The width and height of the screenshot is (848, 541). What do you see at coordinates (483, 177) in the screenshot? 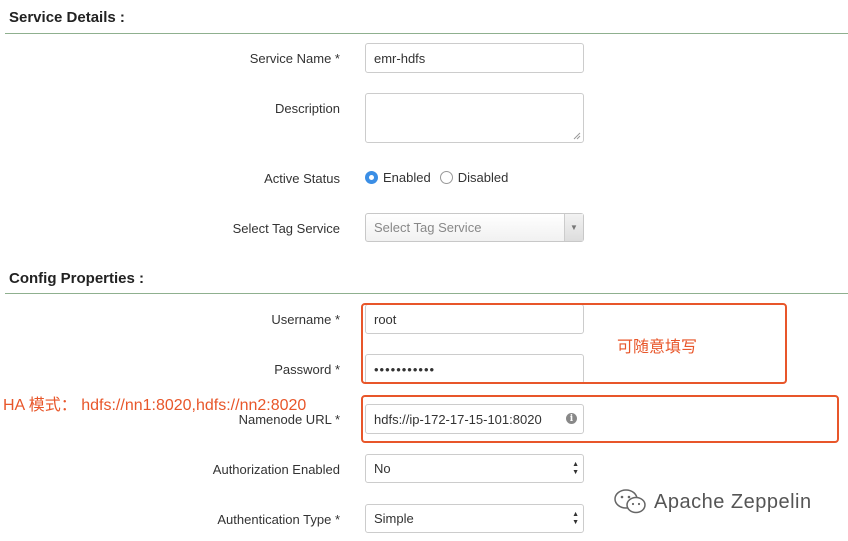
I see `disabled-radio-label: Disabled` at bounding box center [483, 177].